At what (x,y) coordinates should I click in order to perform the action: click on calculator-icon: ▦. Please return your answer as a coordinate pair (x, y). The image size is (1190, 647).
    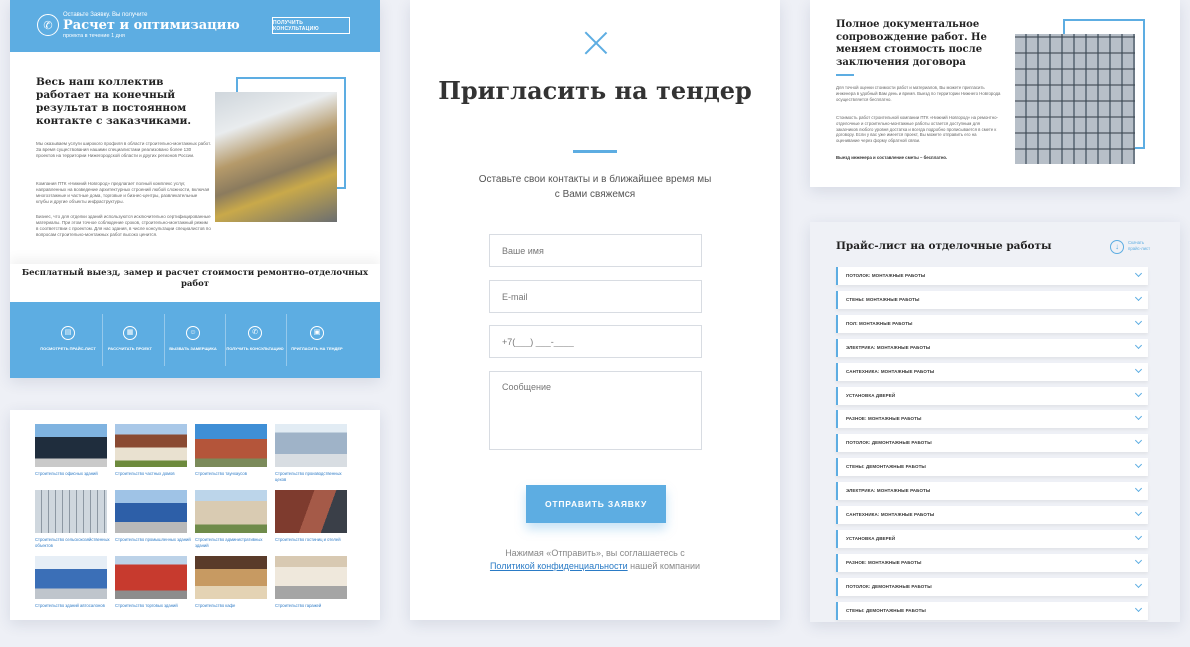
    Looking at the image, I should click on (130, 333).